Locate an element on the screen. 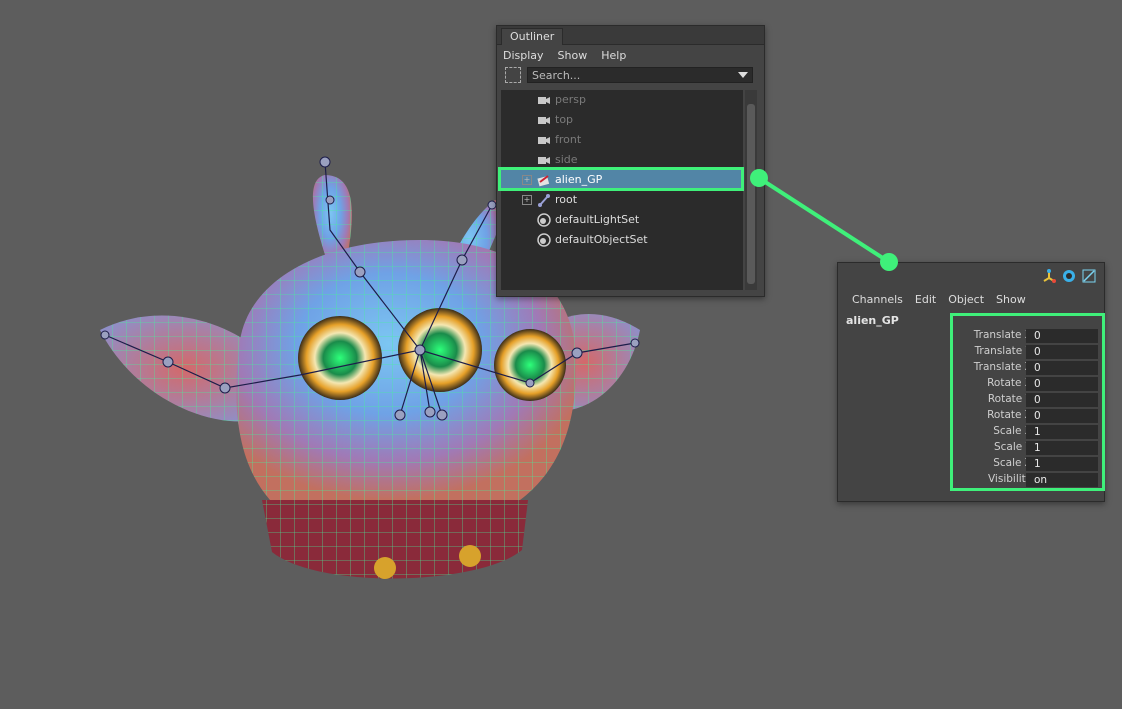 This screenshot has height=709, width=1122. axis-icon is located at coordinates (1049, 276).